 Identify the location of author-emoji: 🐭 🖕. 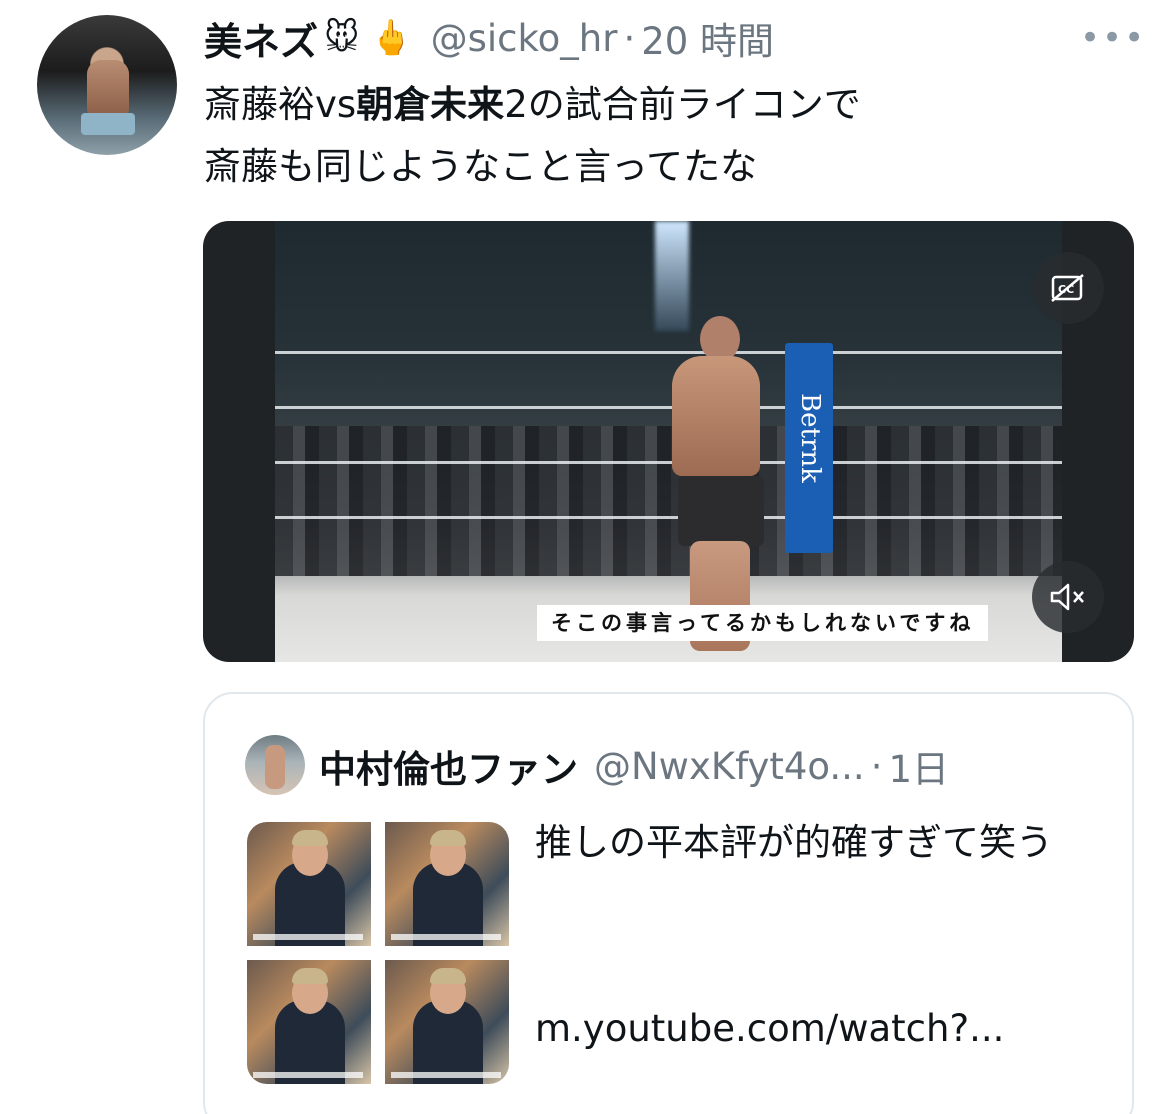
(368, 38).